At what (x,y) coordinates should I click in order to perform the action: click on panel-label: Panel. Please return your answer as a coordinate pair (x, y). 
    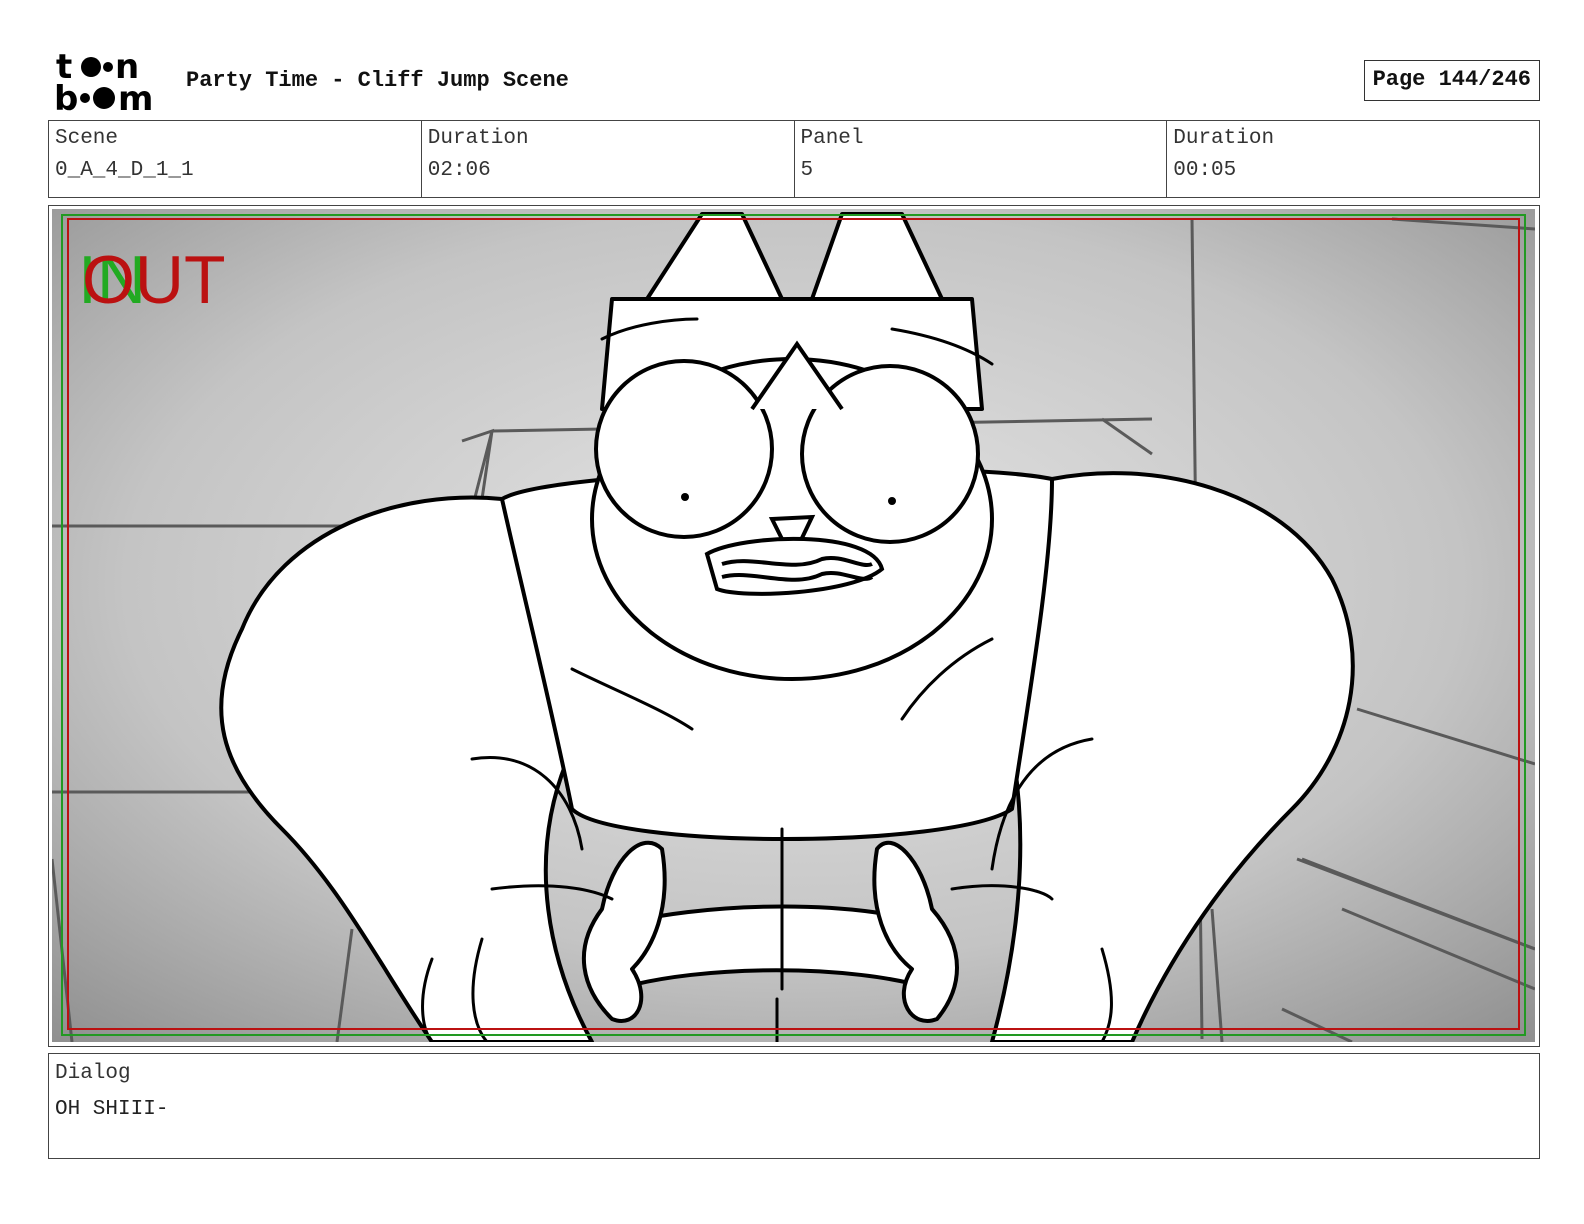
    Looking at the image, I should click on (832, 138).